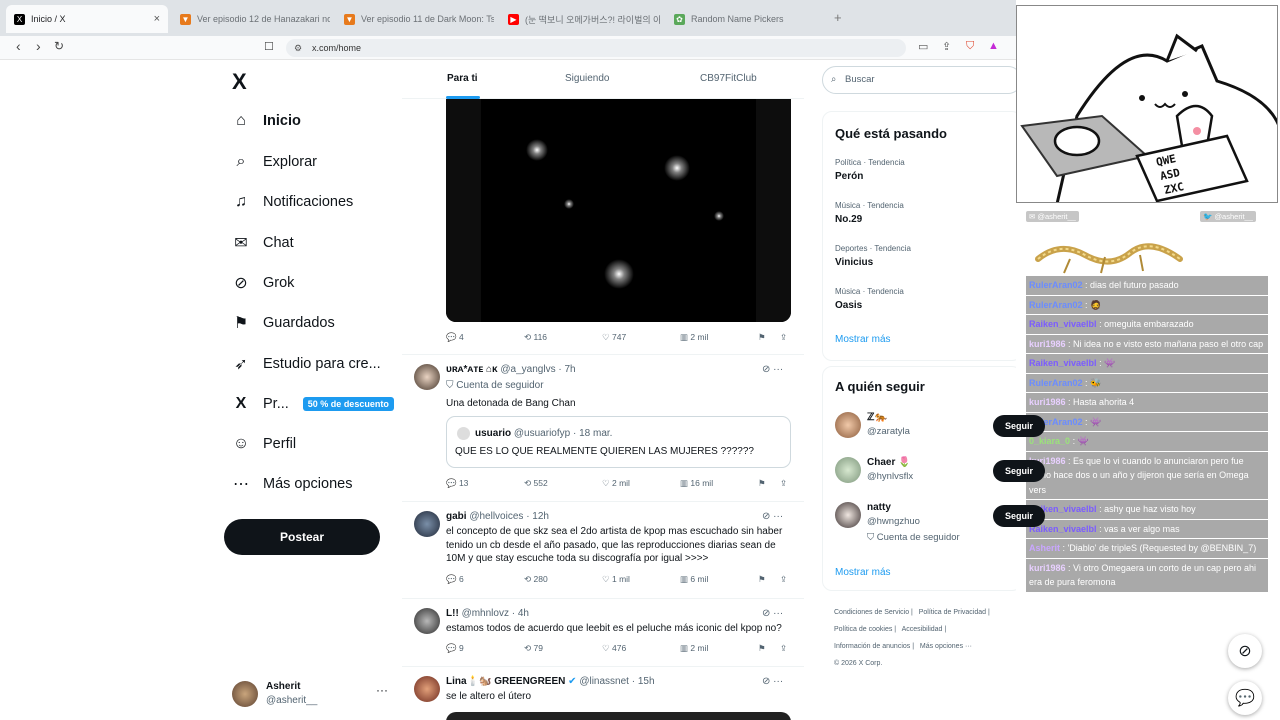 The image size is (1280, 720). Describe the element at coordinates (993, 46) in the screenshot. I see `brave-rewards-icon: ▲` at that location.